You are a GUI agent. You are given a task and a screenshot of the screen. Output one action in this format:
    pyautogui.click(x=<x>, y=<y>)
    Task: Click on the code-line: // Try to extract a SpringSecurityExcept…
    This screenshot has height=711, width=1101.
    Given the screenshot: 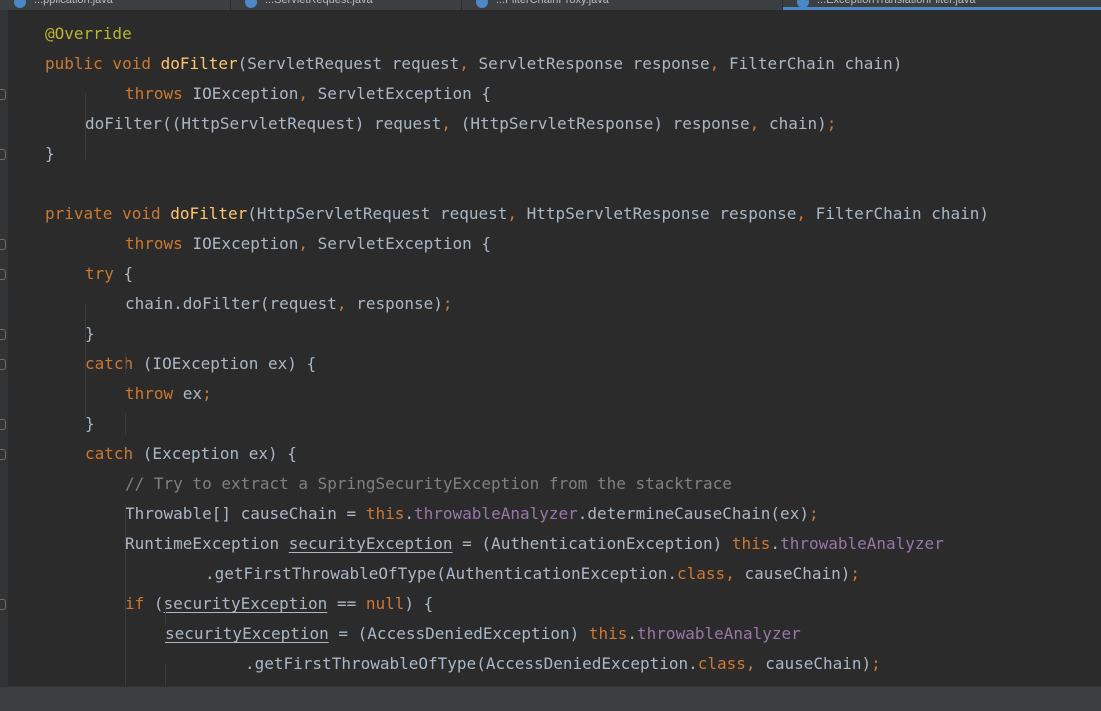 What is the action you would take?
    pyautogui.click(x=428, y=484)
    